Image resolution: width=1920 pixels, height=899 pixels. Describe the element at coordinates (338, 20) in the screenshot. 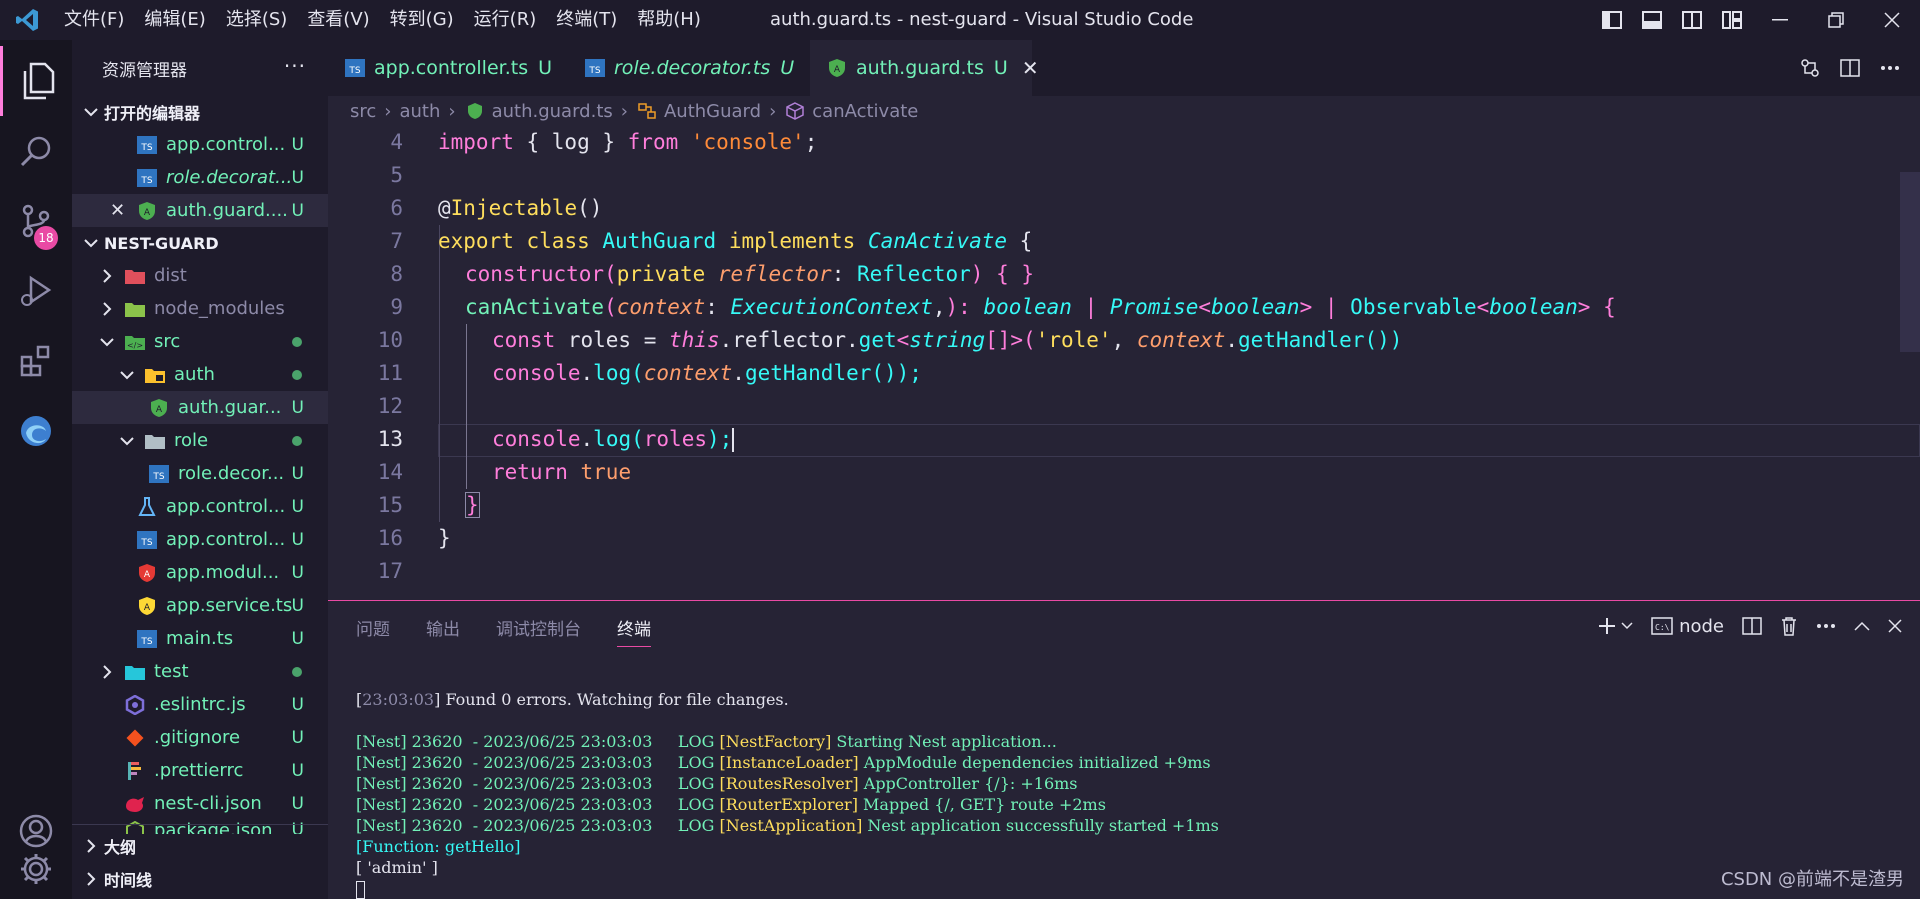

I see `menu-view: 查看(V)` at that location.